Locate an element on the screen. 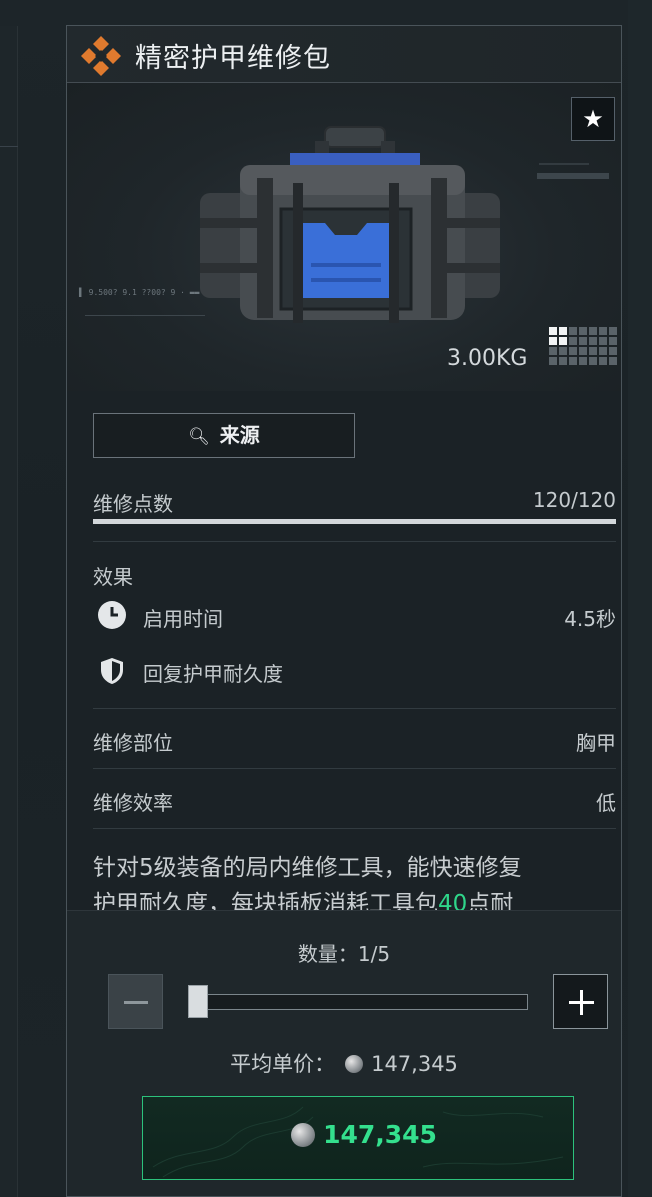  purchase-button: 147,345 is located at coordinates (358, 1138).